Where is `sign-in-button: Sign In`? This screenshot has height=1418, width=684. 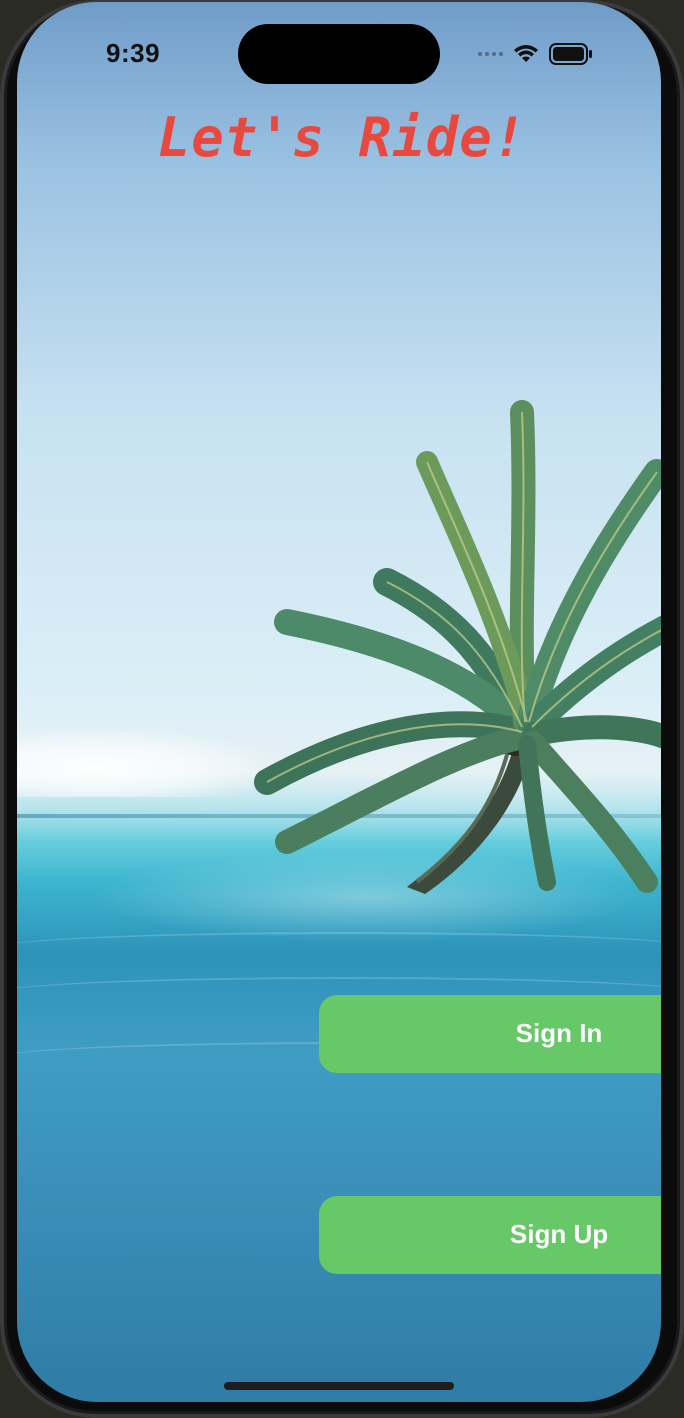
sign-in-button: Sign In is located at coordinates (490, 1034).